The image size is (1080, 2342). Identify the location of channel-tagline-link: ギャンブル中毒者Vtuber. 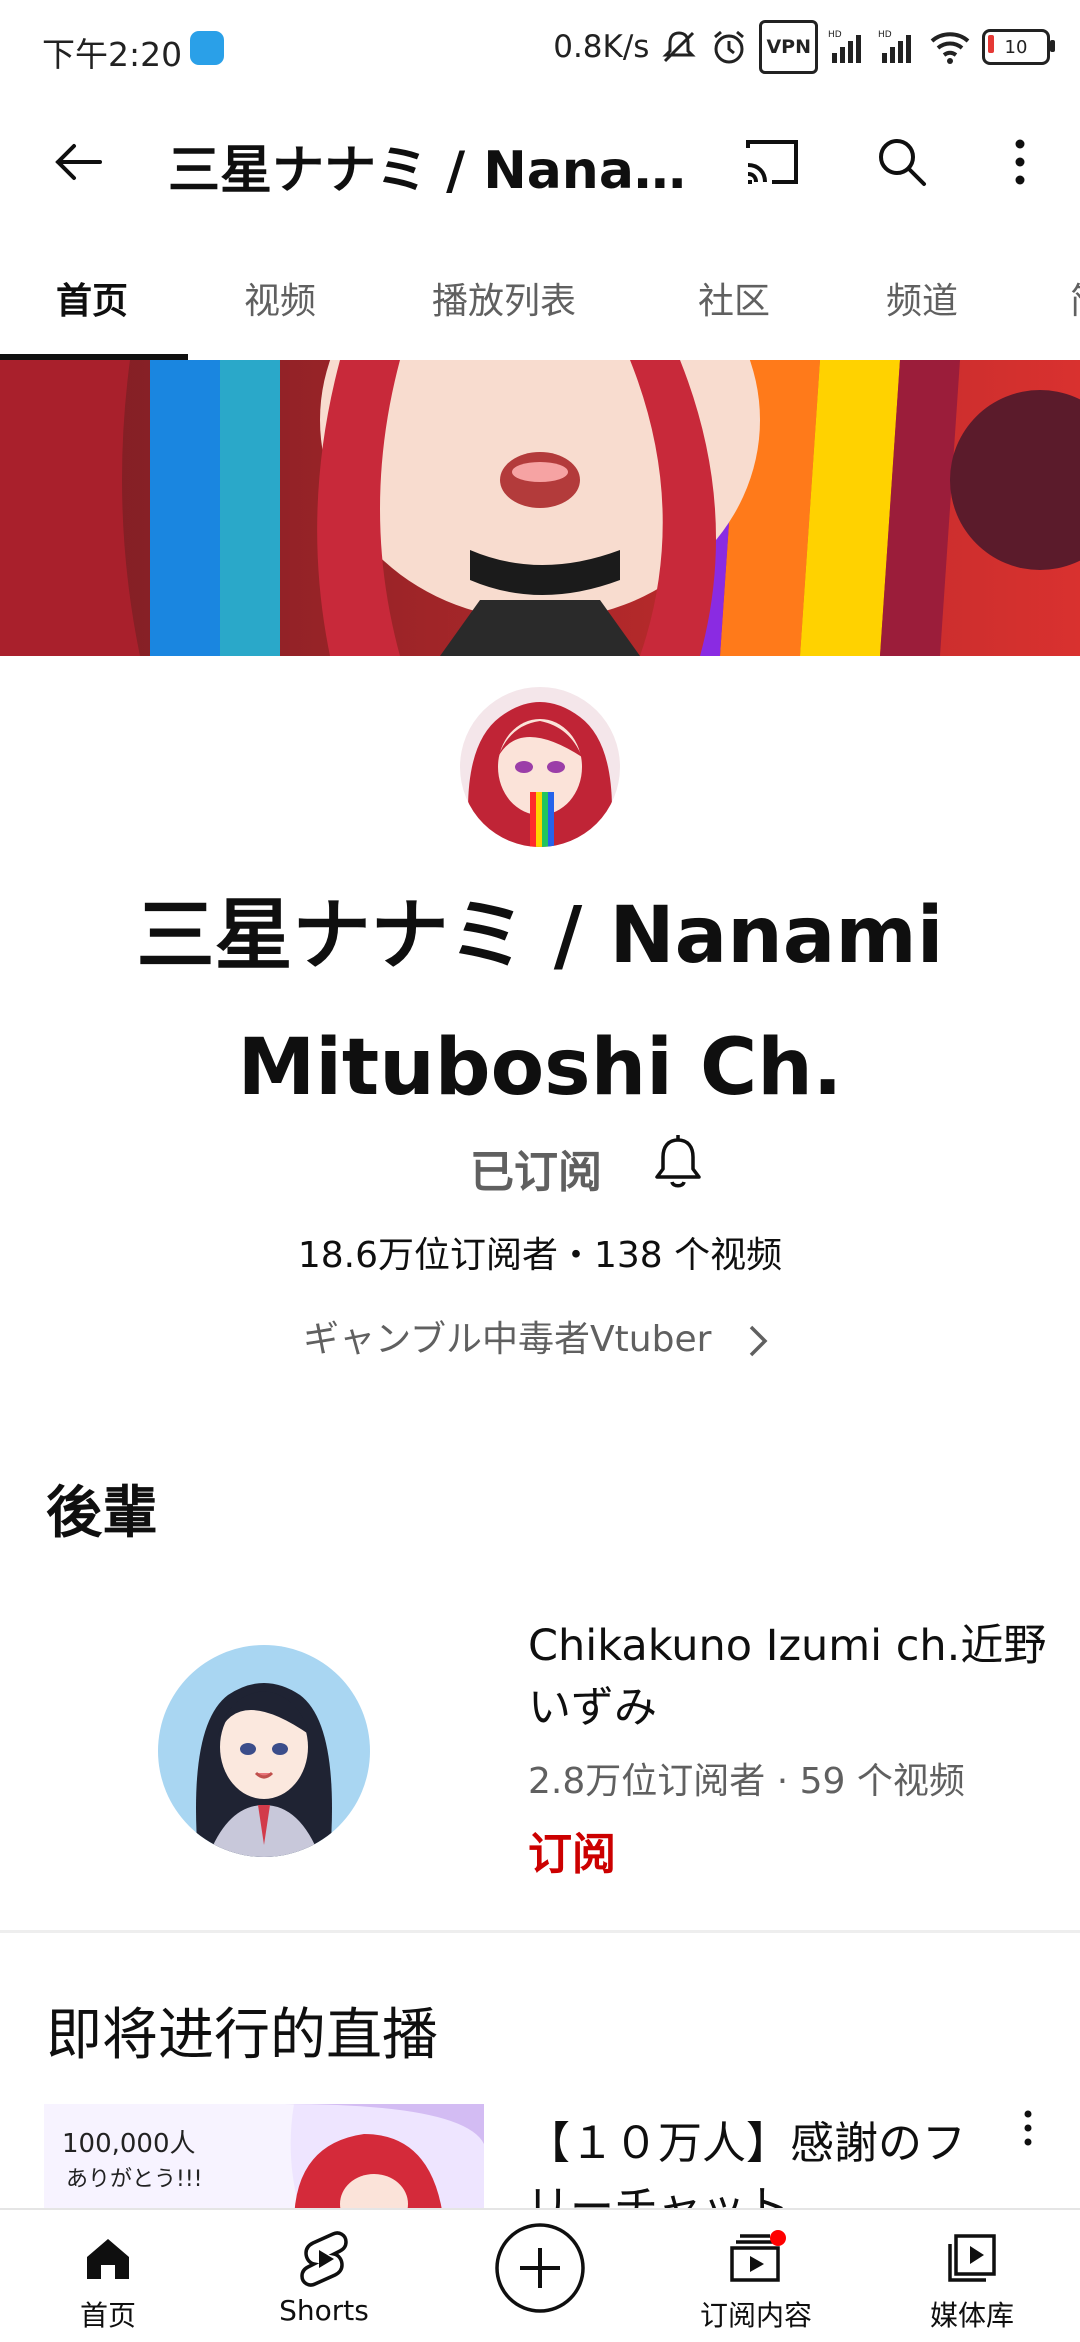
(540, 1336).